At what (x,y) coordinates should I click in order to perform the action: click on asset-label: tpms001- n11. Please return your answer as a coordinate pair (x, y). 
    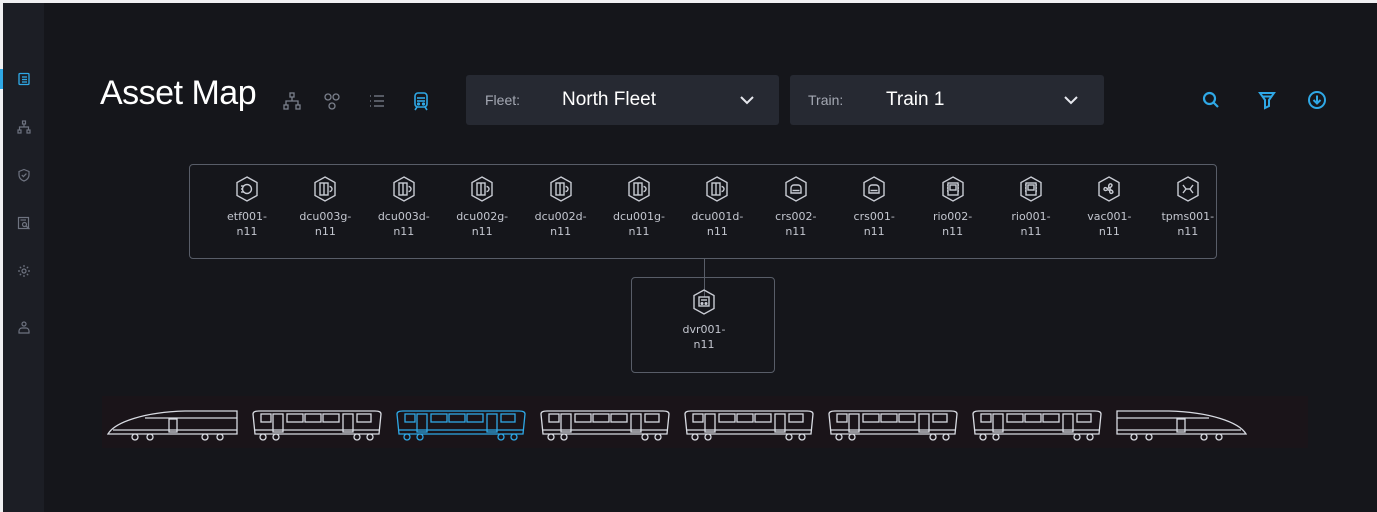
    Looking at the image, I should click on (1188, 224).